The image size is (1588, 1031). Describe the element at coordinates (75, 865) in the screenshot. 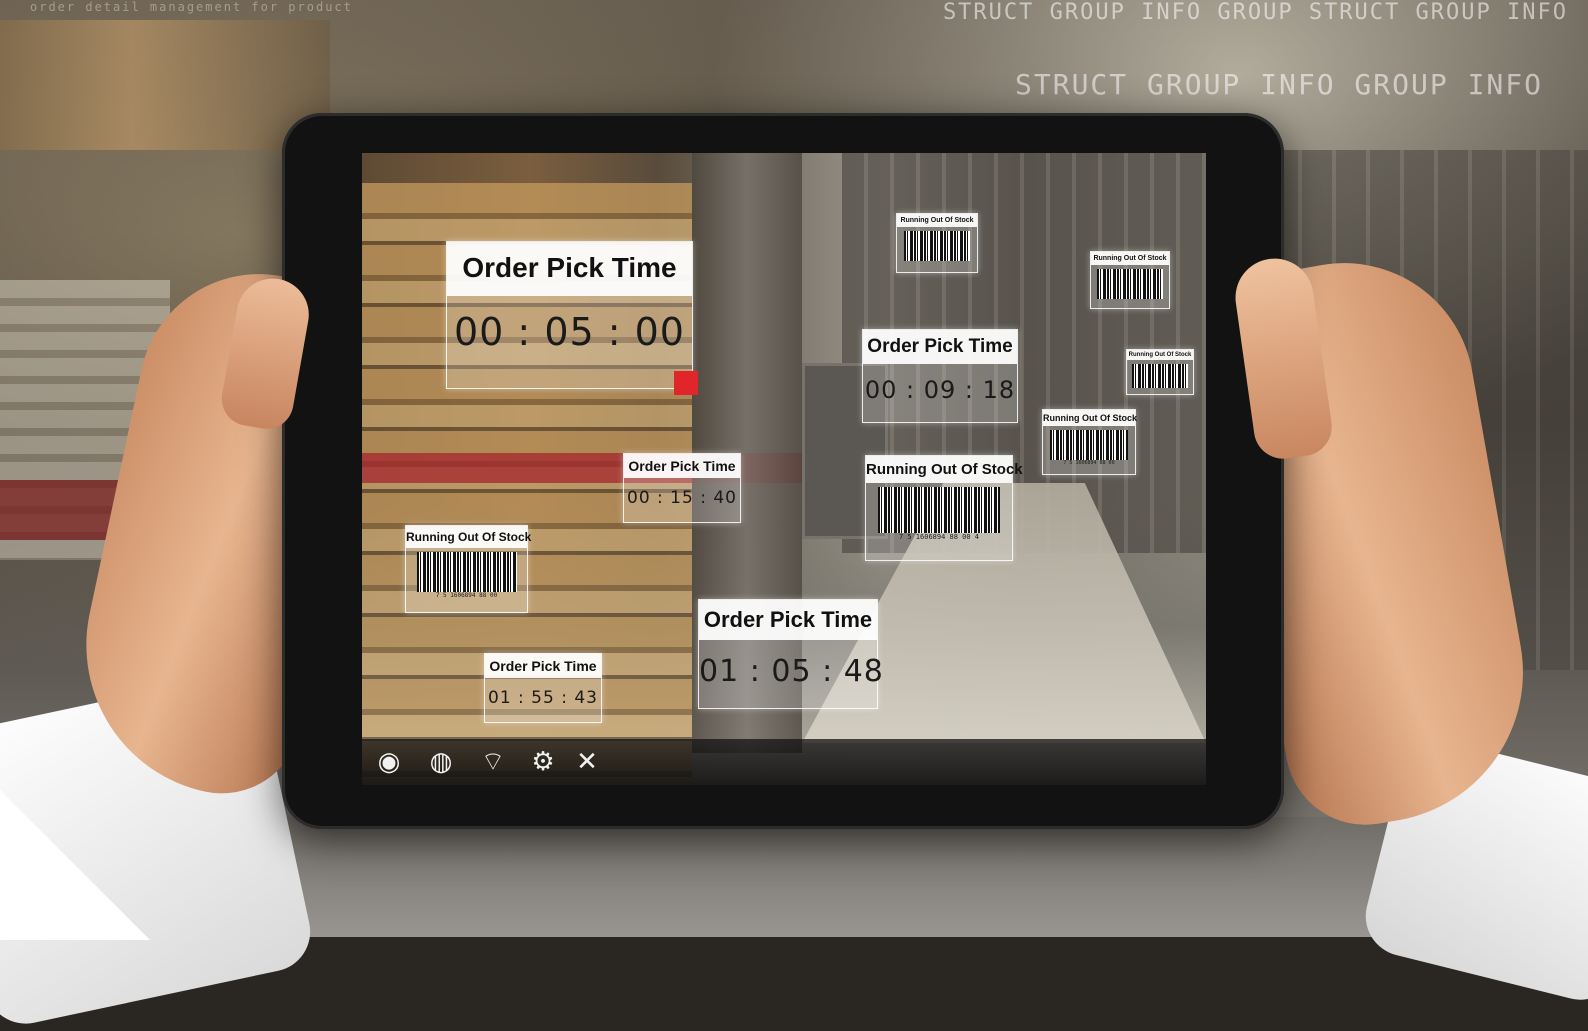

I see `corner-decoration` at that location.